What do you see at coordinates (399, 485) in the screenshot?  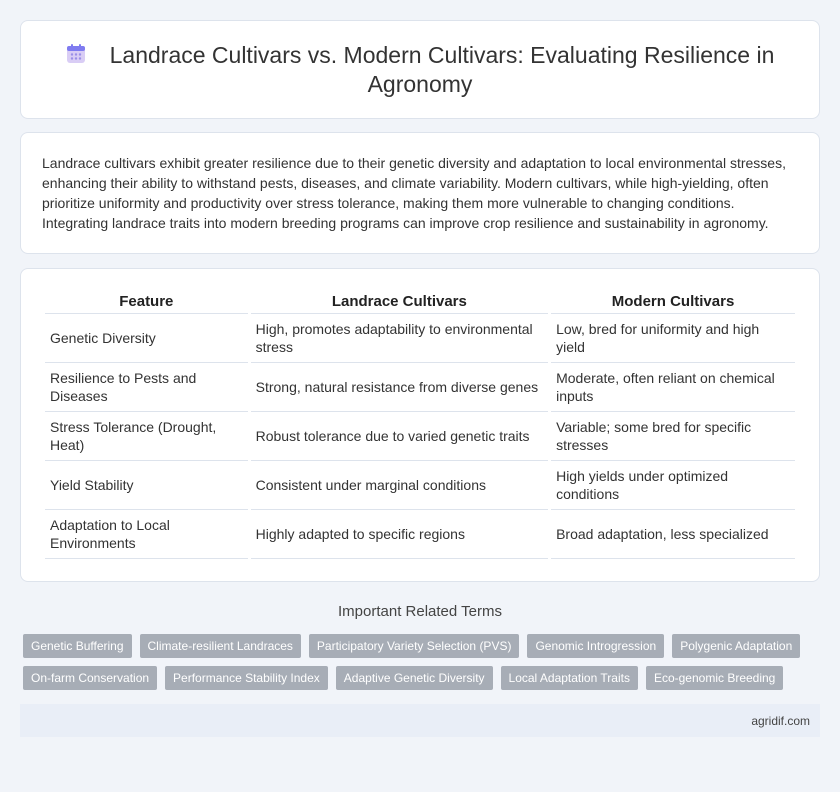 I see `table-cell: Consistent under marginal conditions` at bounding box center [399, 485].